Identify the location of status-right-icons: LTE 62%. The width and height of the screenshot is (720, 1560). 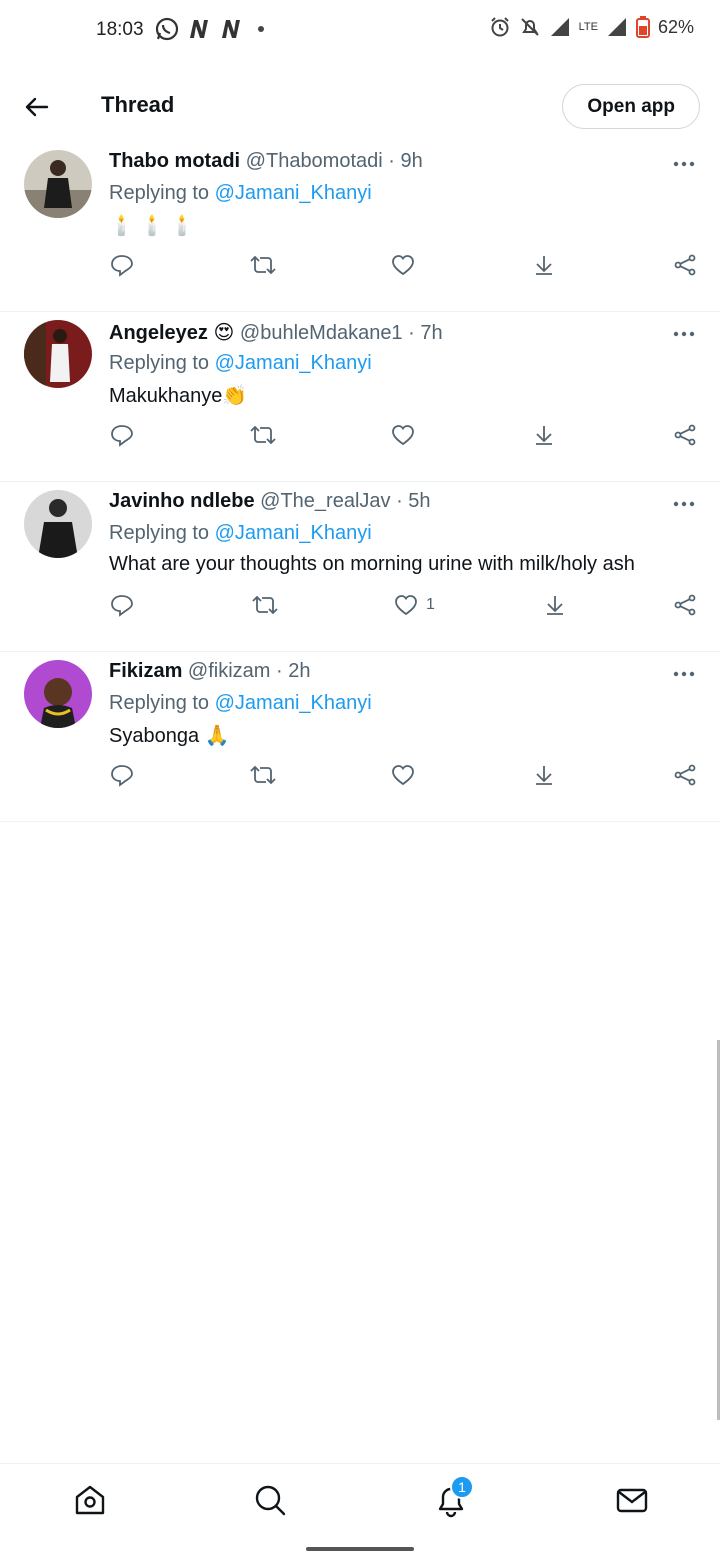
(591, 27).